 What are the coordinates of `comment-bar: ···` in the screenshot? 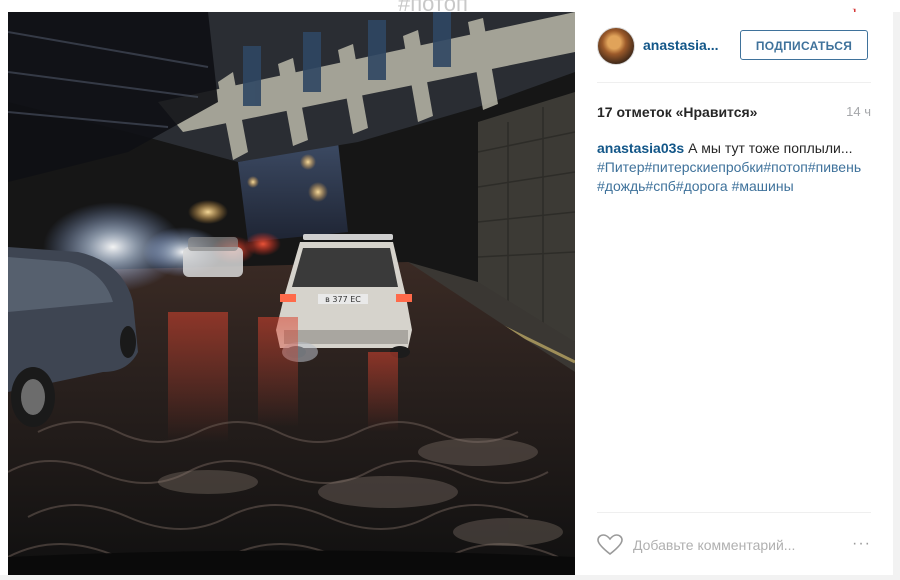 It's located at (734, 545).